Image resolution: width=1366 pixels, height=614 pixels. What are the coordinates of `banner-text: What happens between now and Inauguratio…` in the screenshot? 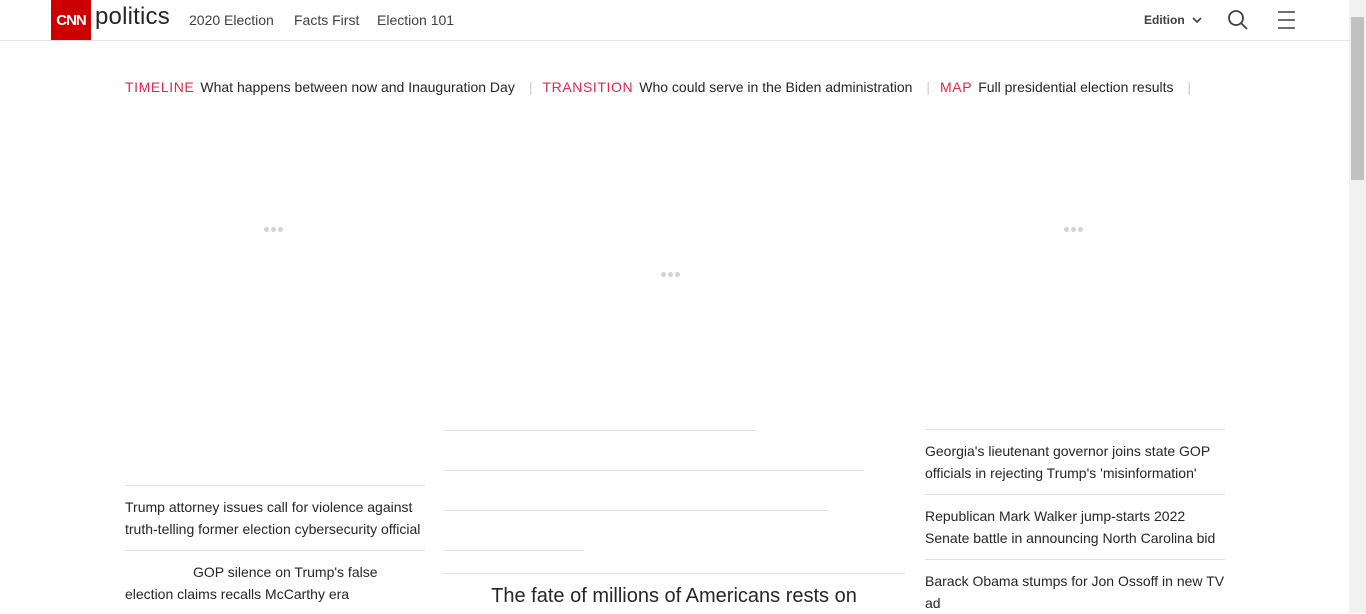 It's located at (357, 87).